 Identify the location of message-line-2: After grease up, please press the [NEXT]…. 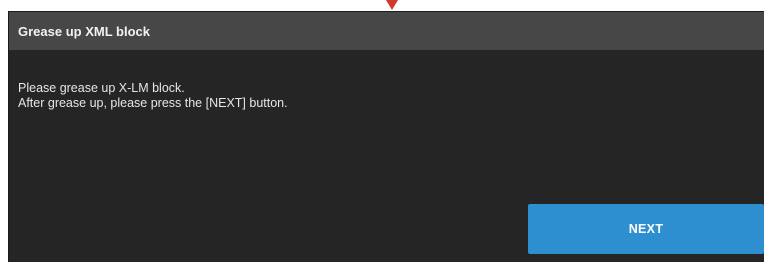
(153, 103).